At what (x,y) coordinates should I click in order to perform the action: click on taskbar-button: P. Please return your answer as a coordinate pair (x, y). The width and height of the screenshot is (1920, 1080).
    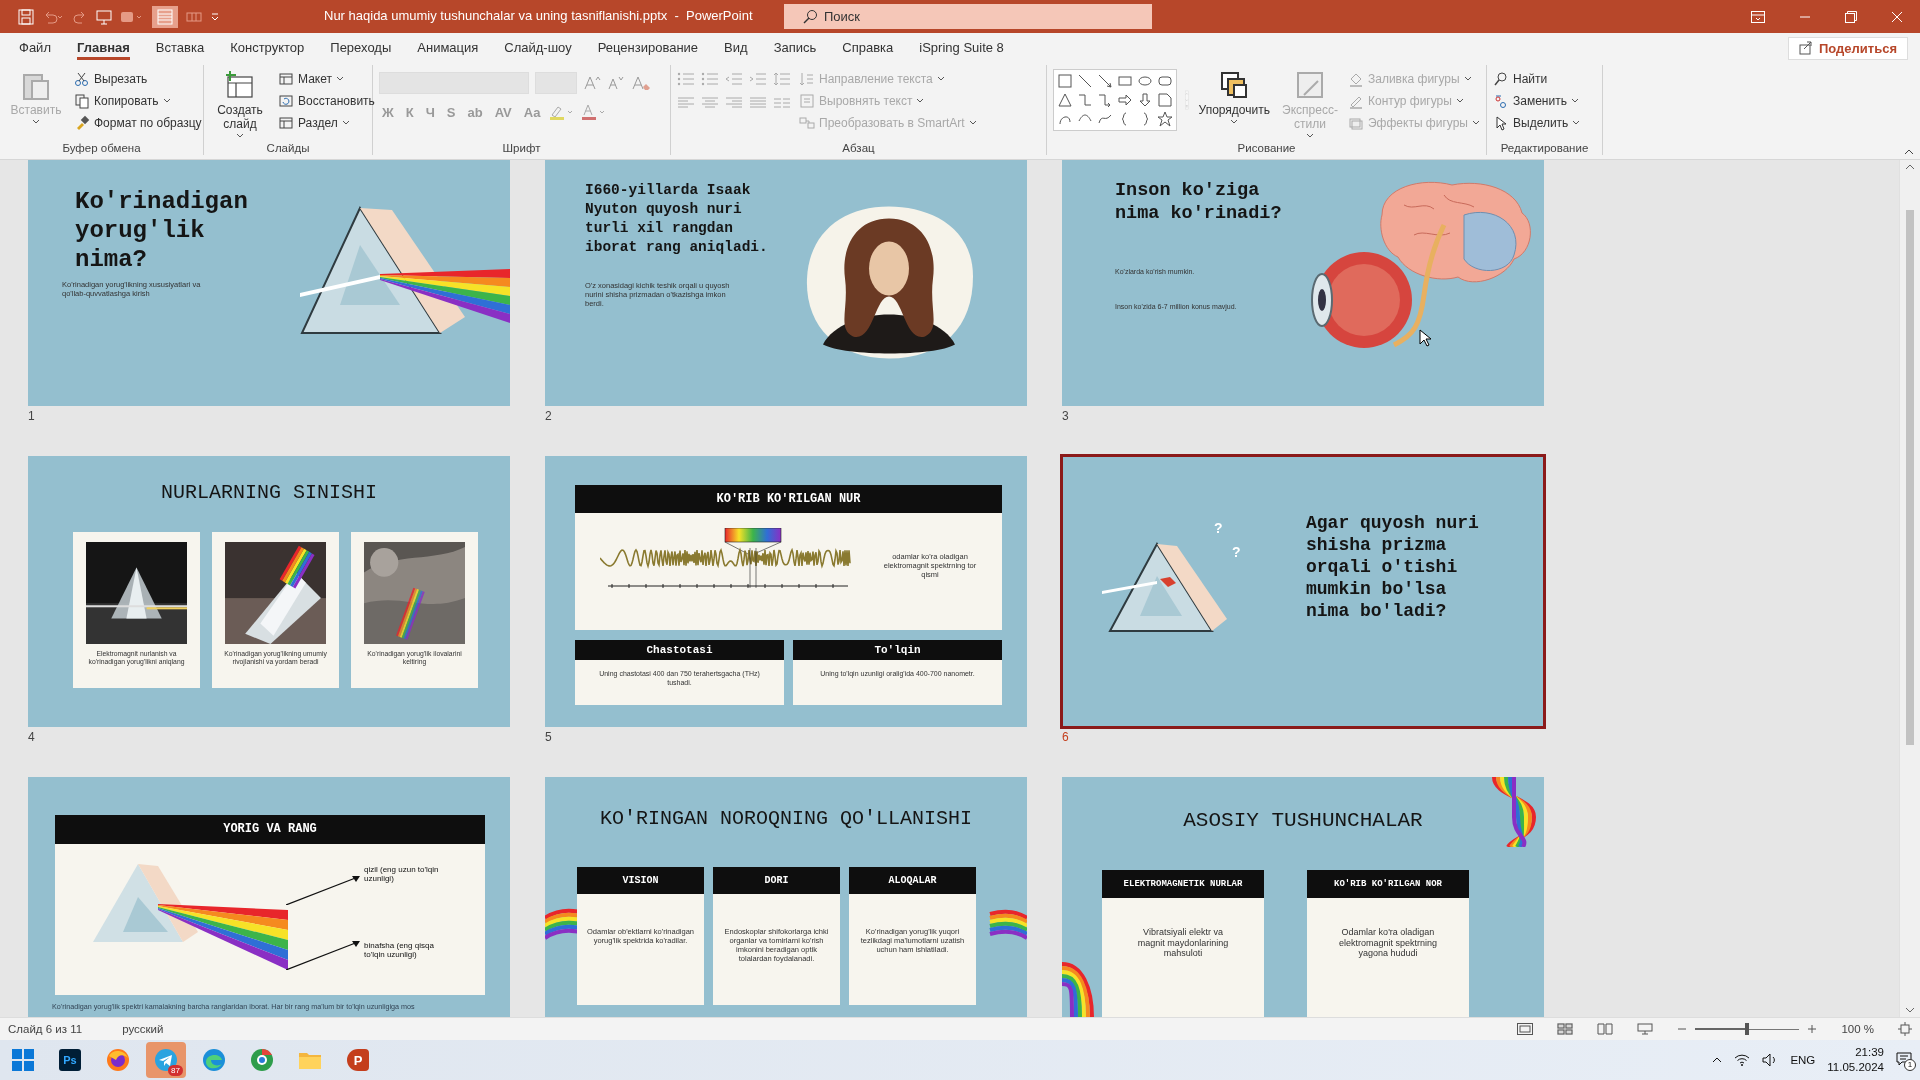
    Looking at the image, I should click on (358, 1060).